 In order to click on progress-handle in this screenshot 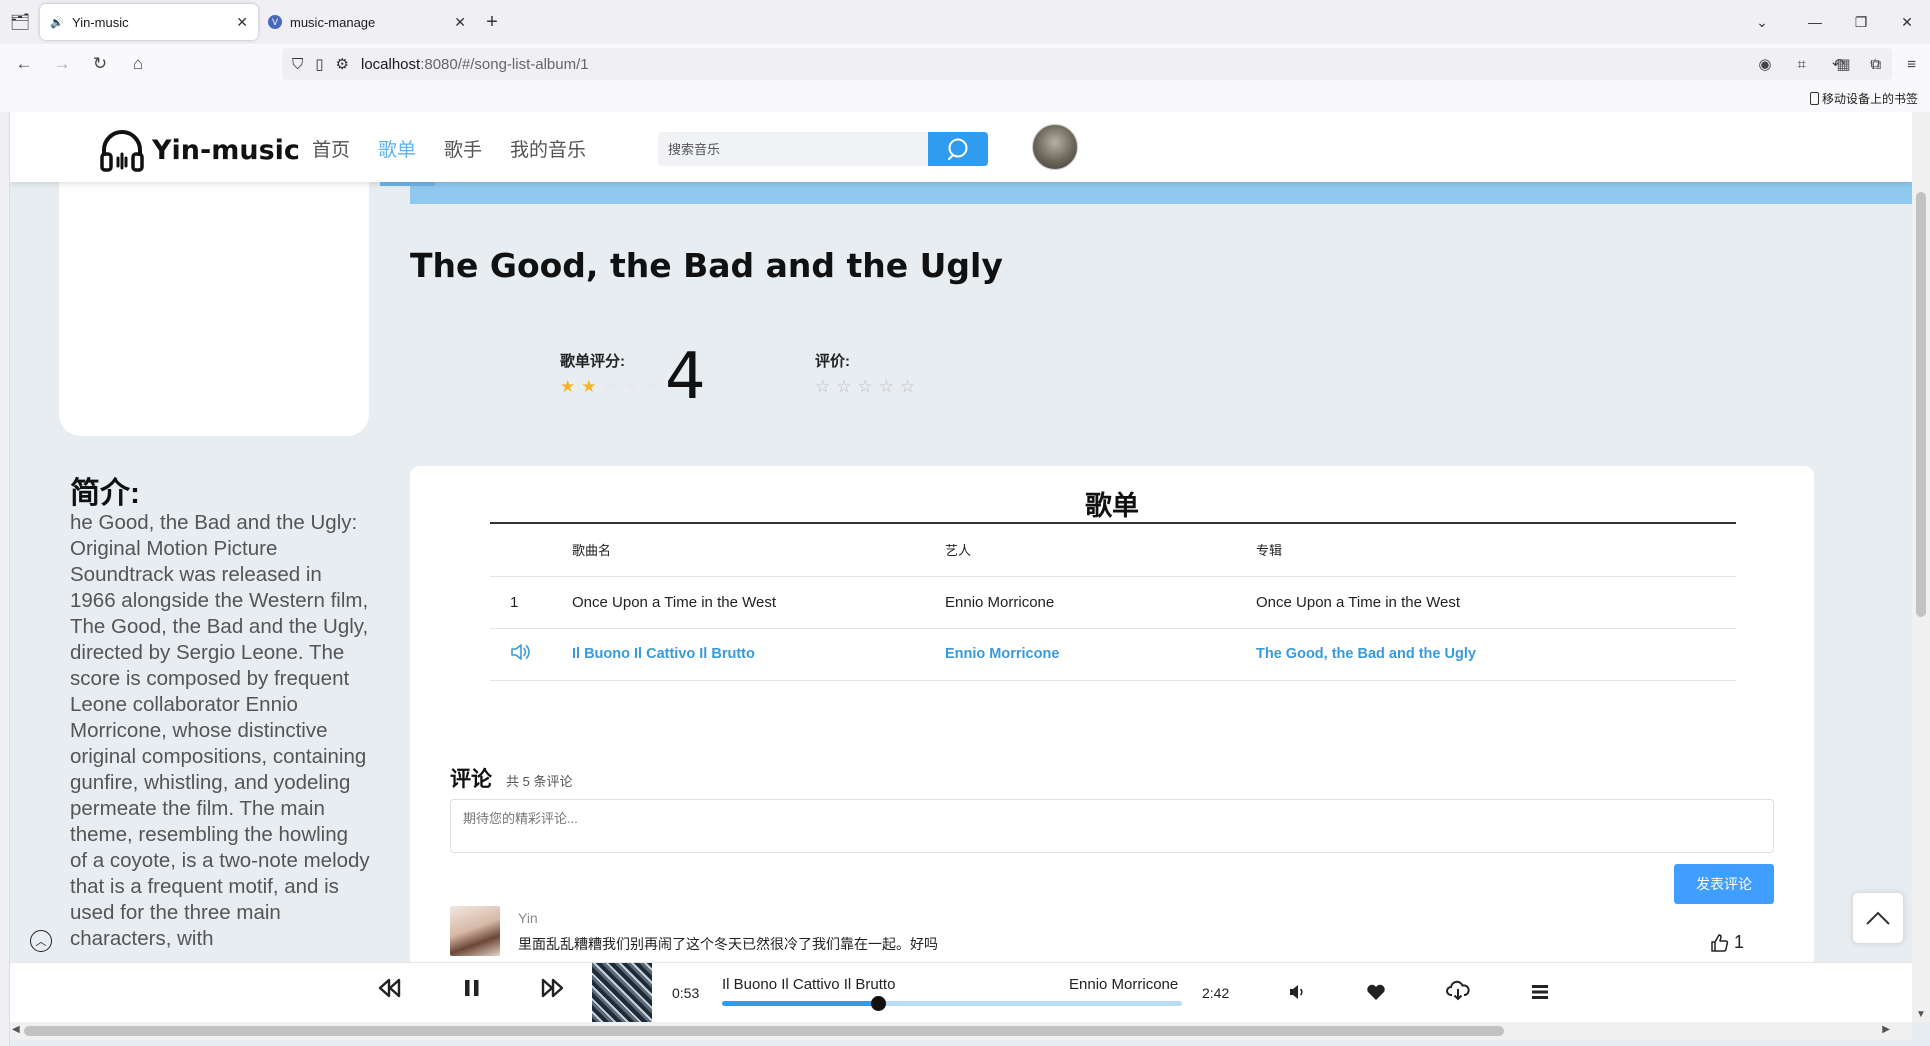, I will do `click(879, 1003)`.